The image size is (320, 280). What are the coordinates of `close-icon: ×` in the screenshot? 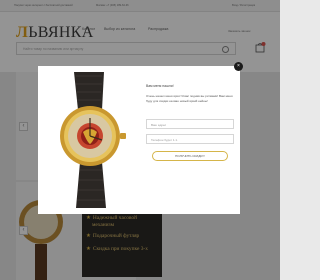 It's located at (238, 66).